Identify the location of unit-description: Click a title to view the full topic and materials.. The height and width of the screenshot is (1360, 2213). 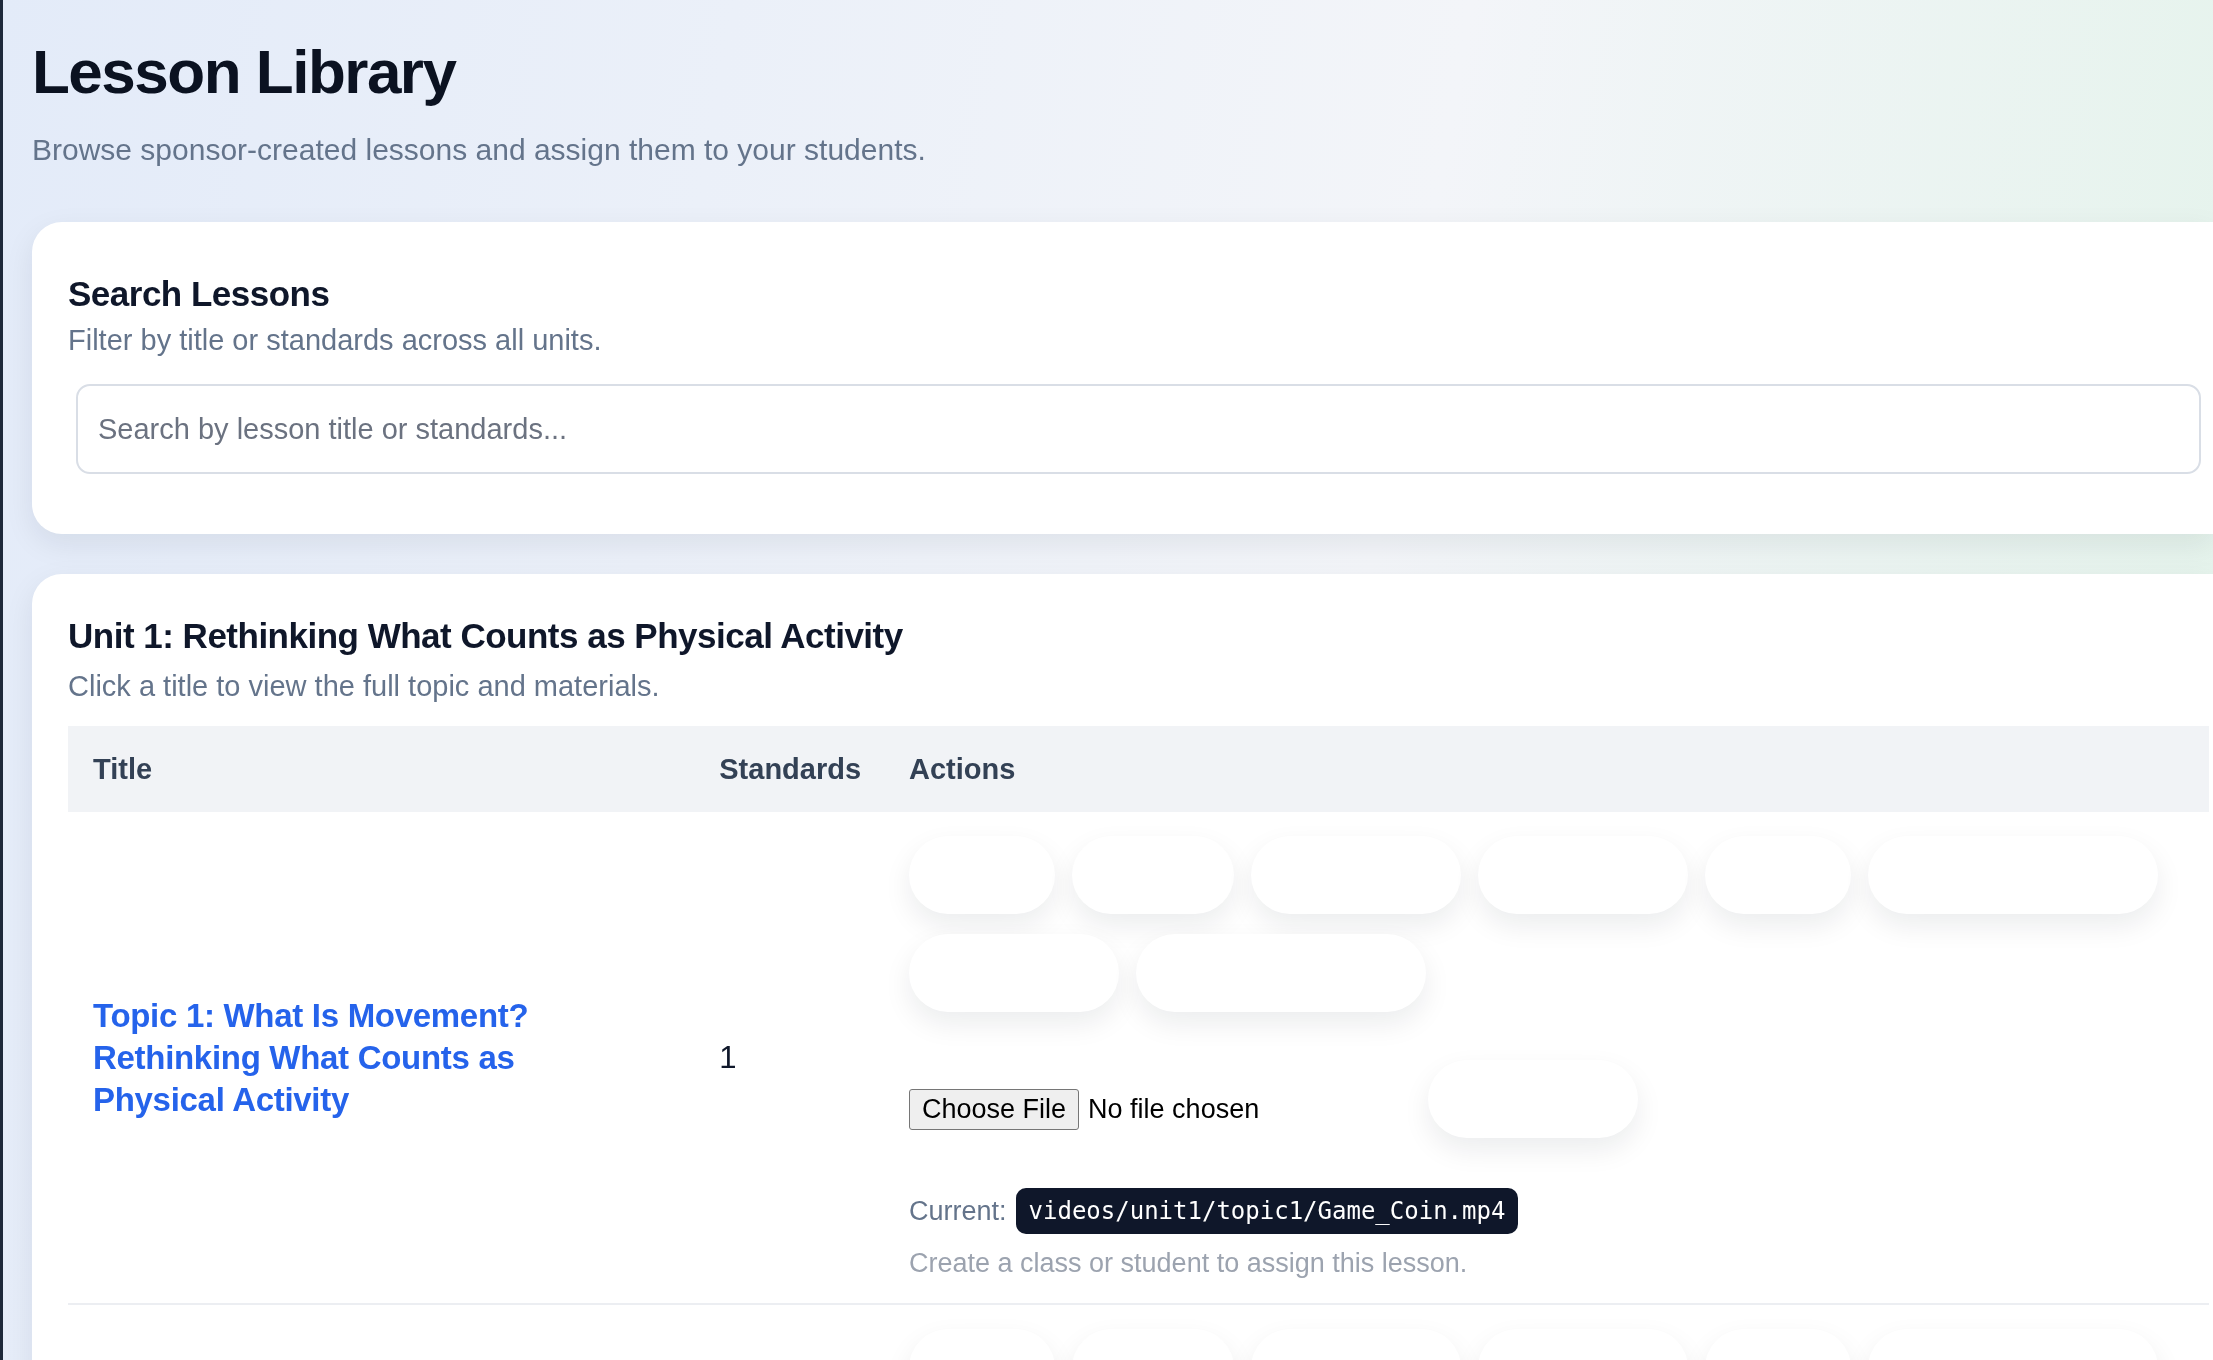
(364, 686).